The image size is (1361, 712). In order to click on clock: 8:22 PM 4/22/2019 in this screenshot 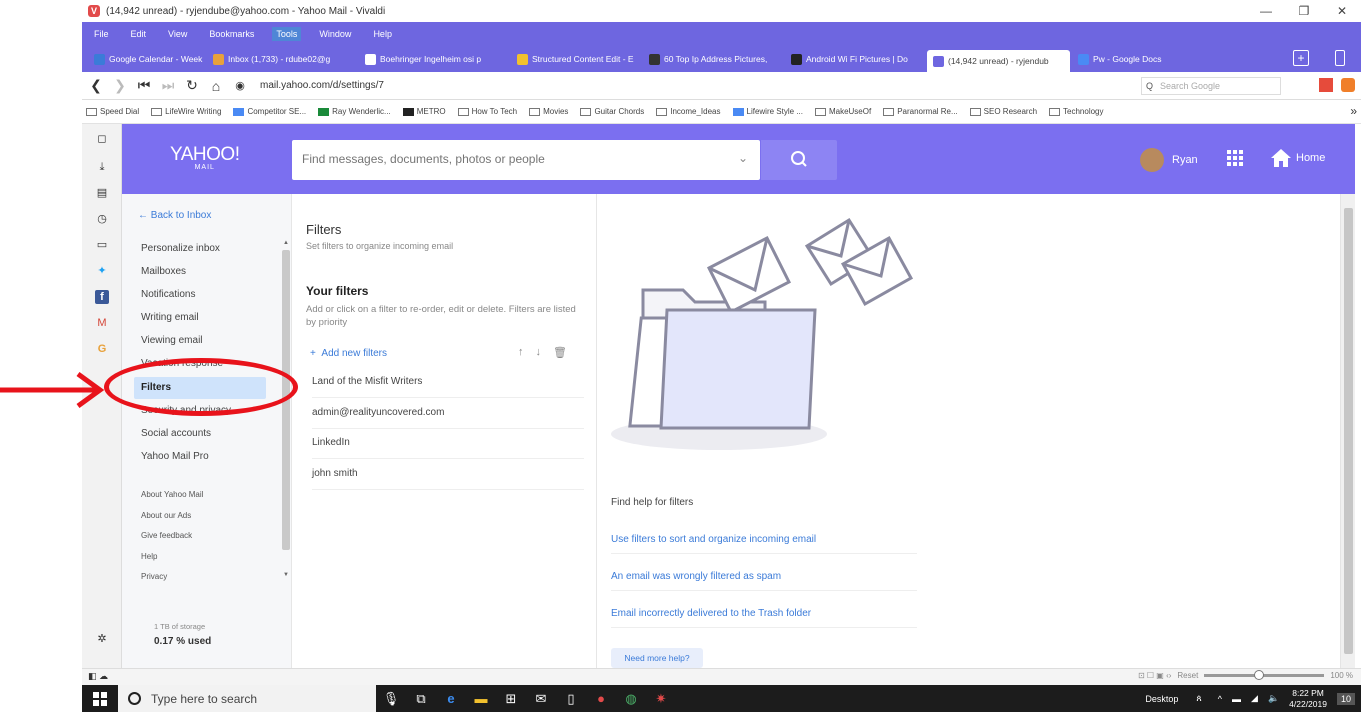, I will do `click(1308, 699)`.